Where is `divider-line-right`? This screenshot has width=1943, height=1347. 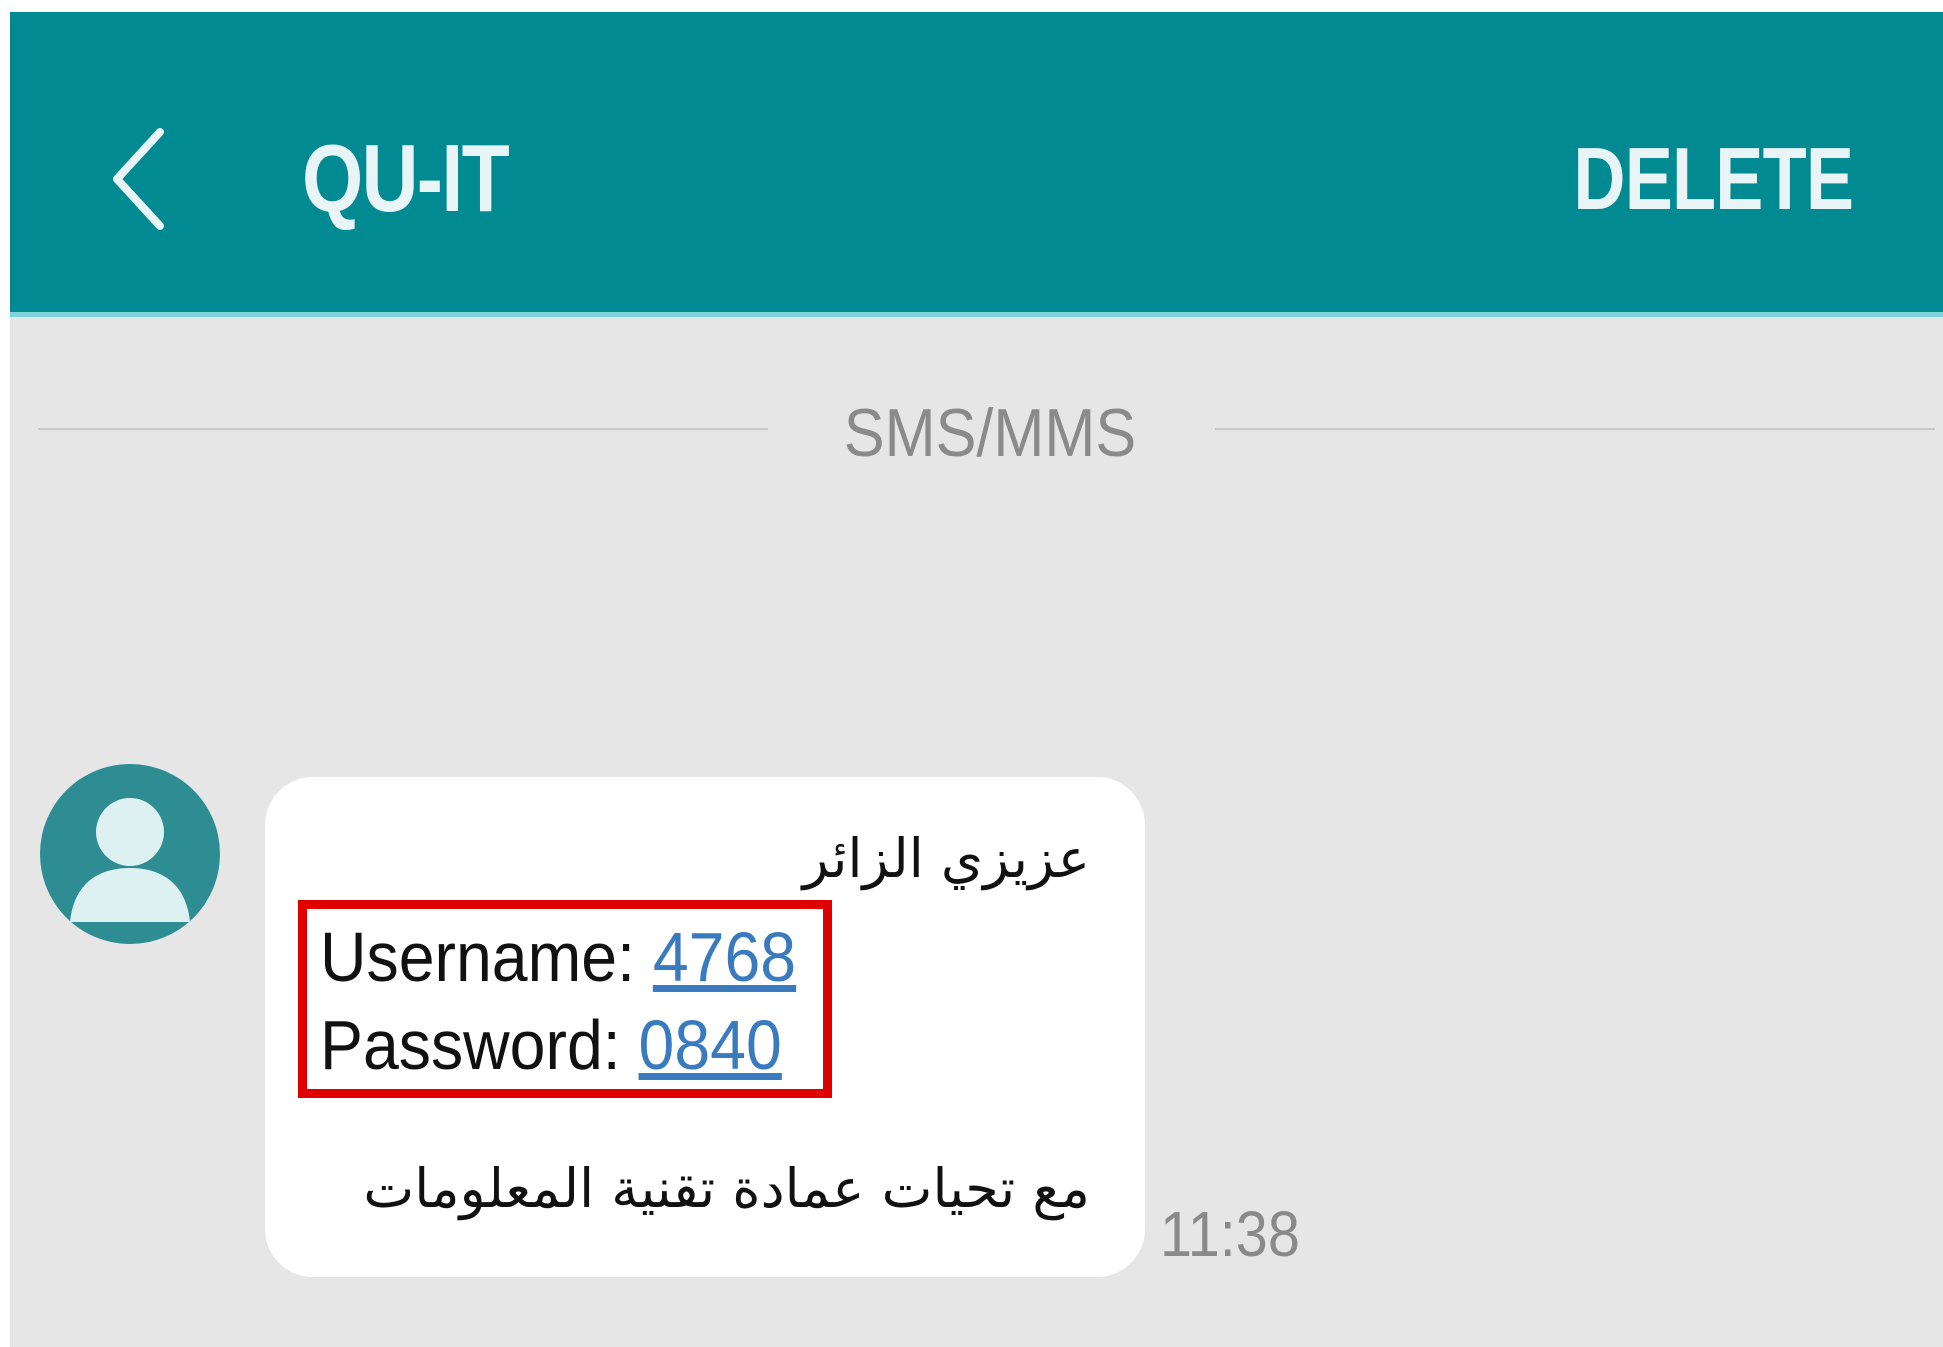
divider-line-right is located at coordinates (1575, 429).